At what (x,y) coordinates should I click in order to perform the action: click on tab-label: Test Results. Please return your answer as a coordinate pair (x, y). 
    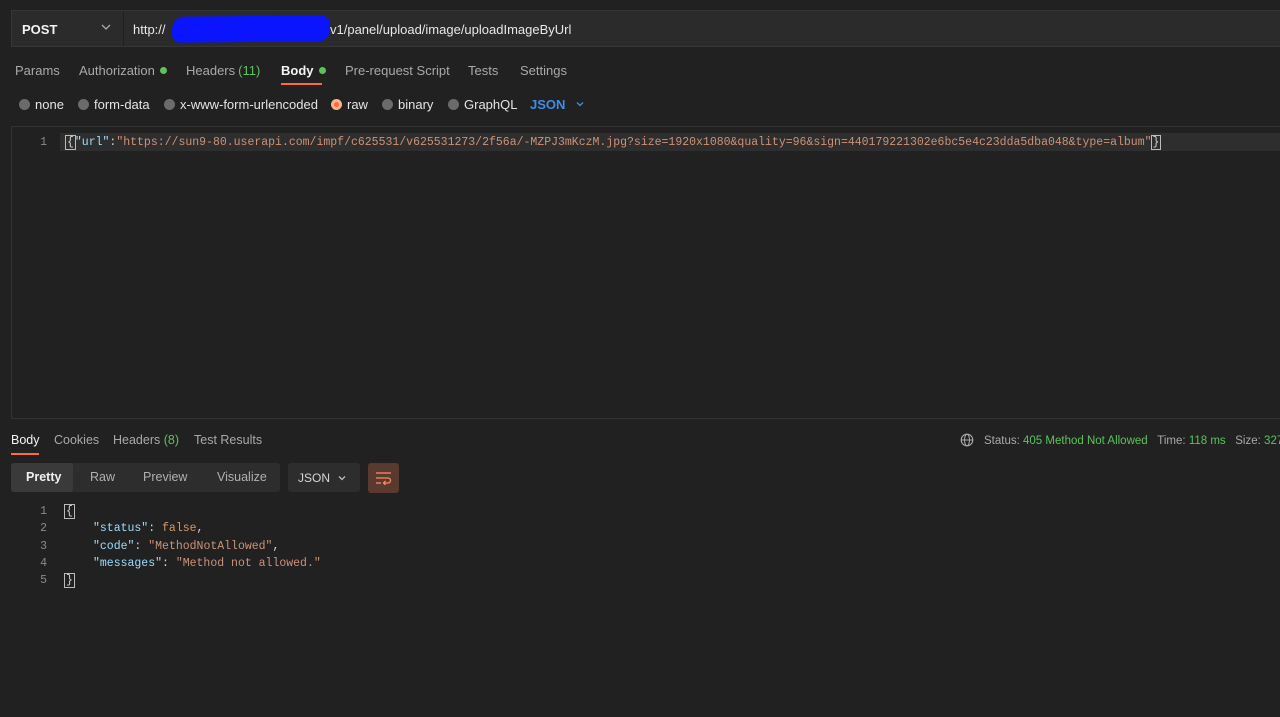
    Looking at the image, I should click on (228, 440).